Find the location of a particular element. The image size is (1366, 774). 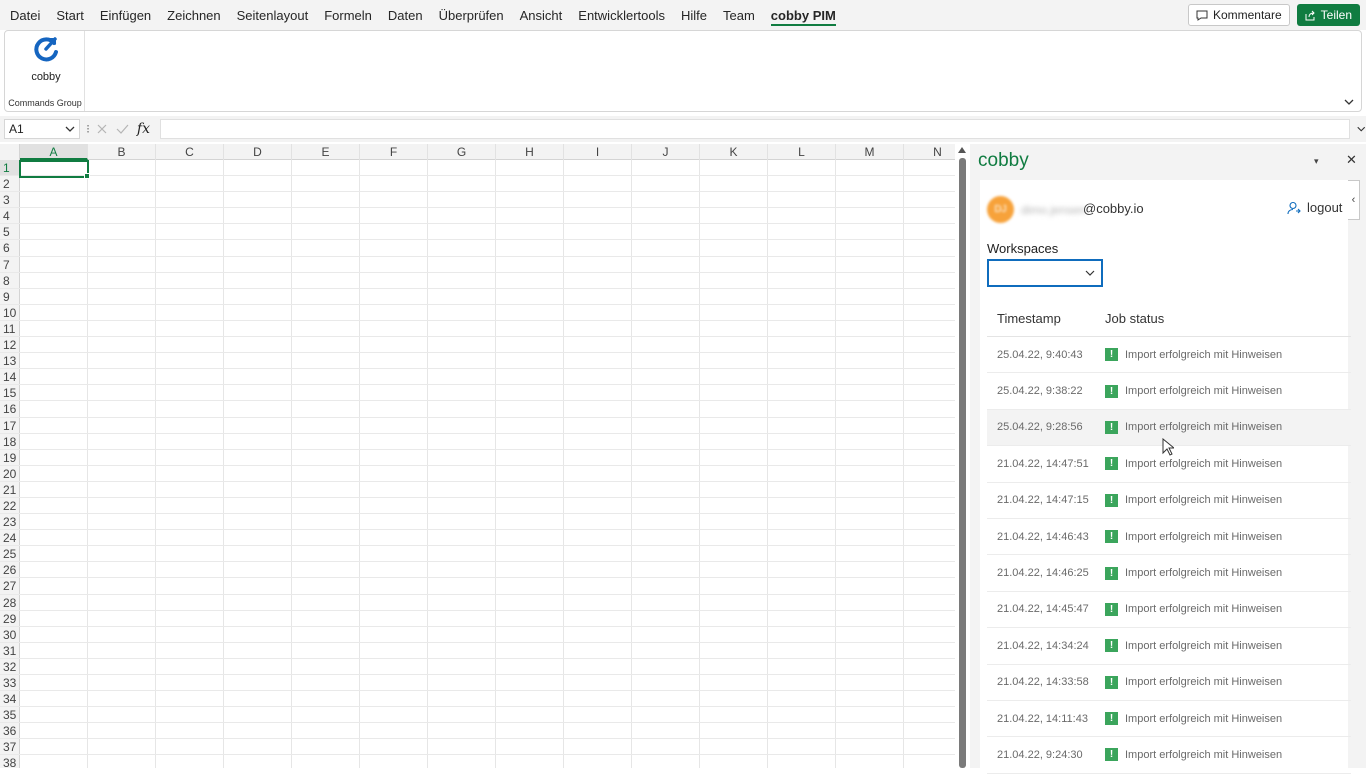

column-header-g: G is located at coordinates (462, 152).